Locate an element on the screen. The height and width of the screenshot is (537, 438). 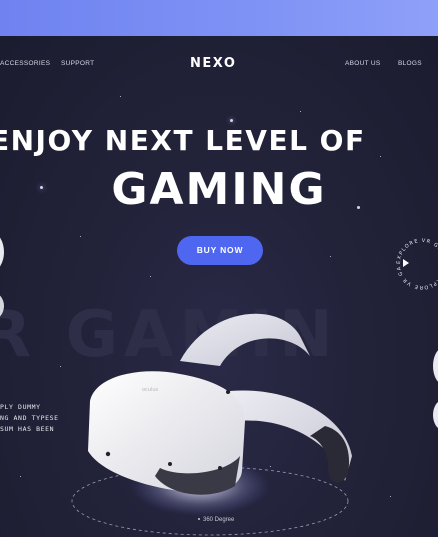
hero-headline: ENJOY NEXT LEVEL OF is located at coordinates (183, 140).